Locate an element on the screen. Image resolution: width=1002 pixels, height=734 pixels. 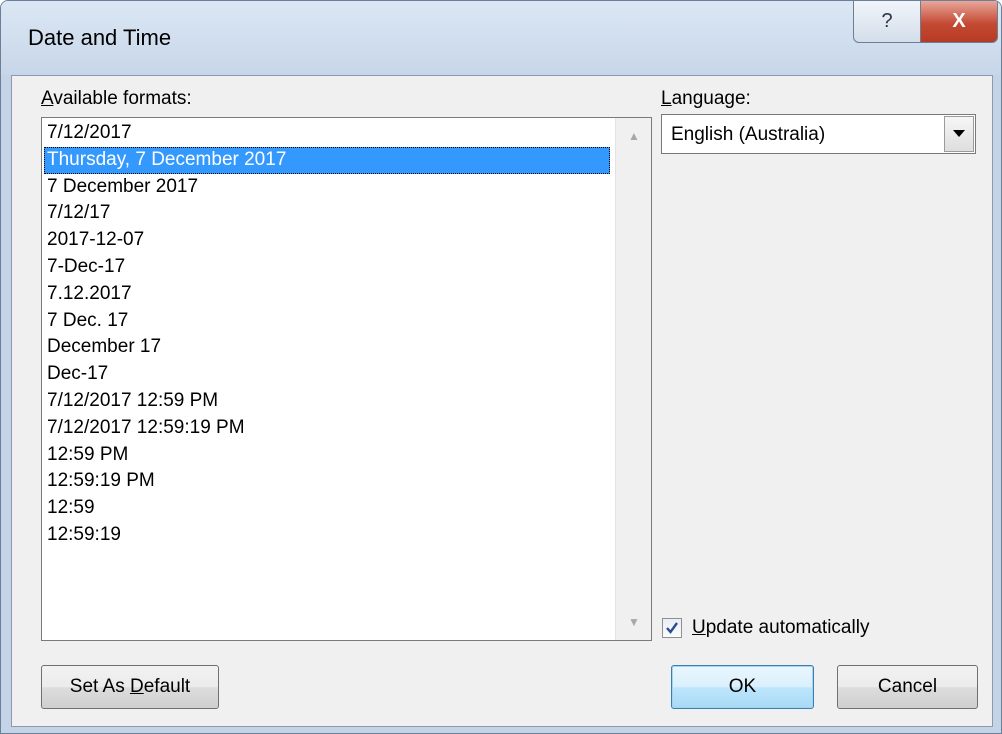
language-dropdown: English (Australia) is located at coordinates (818, 134).